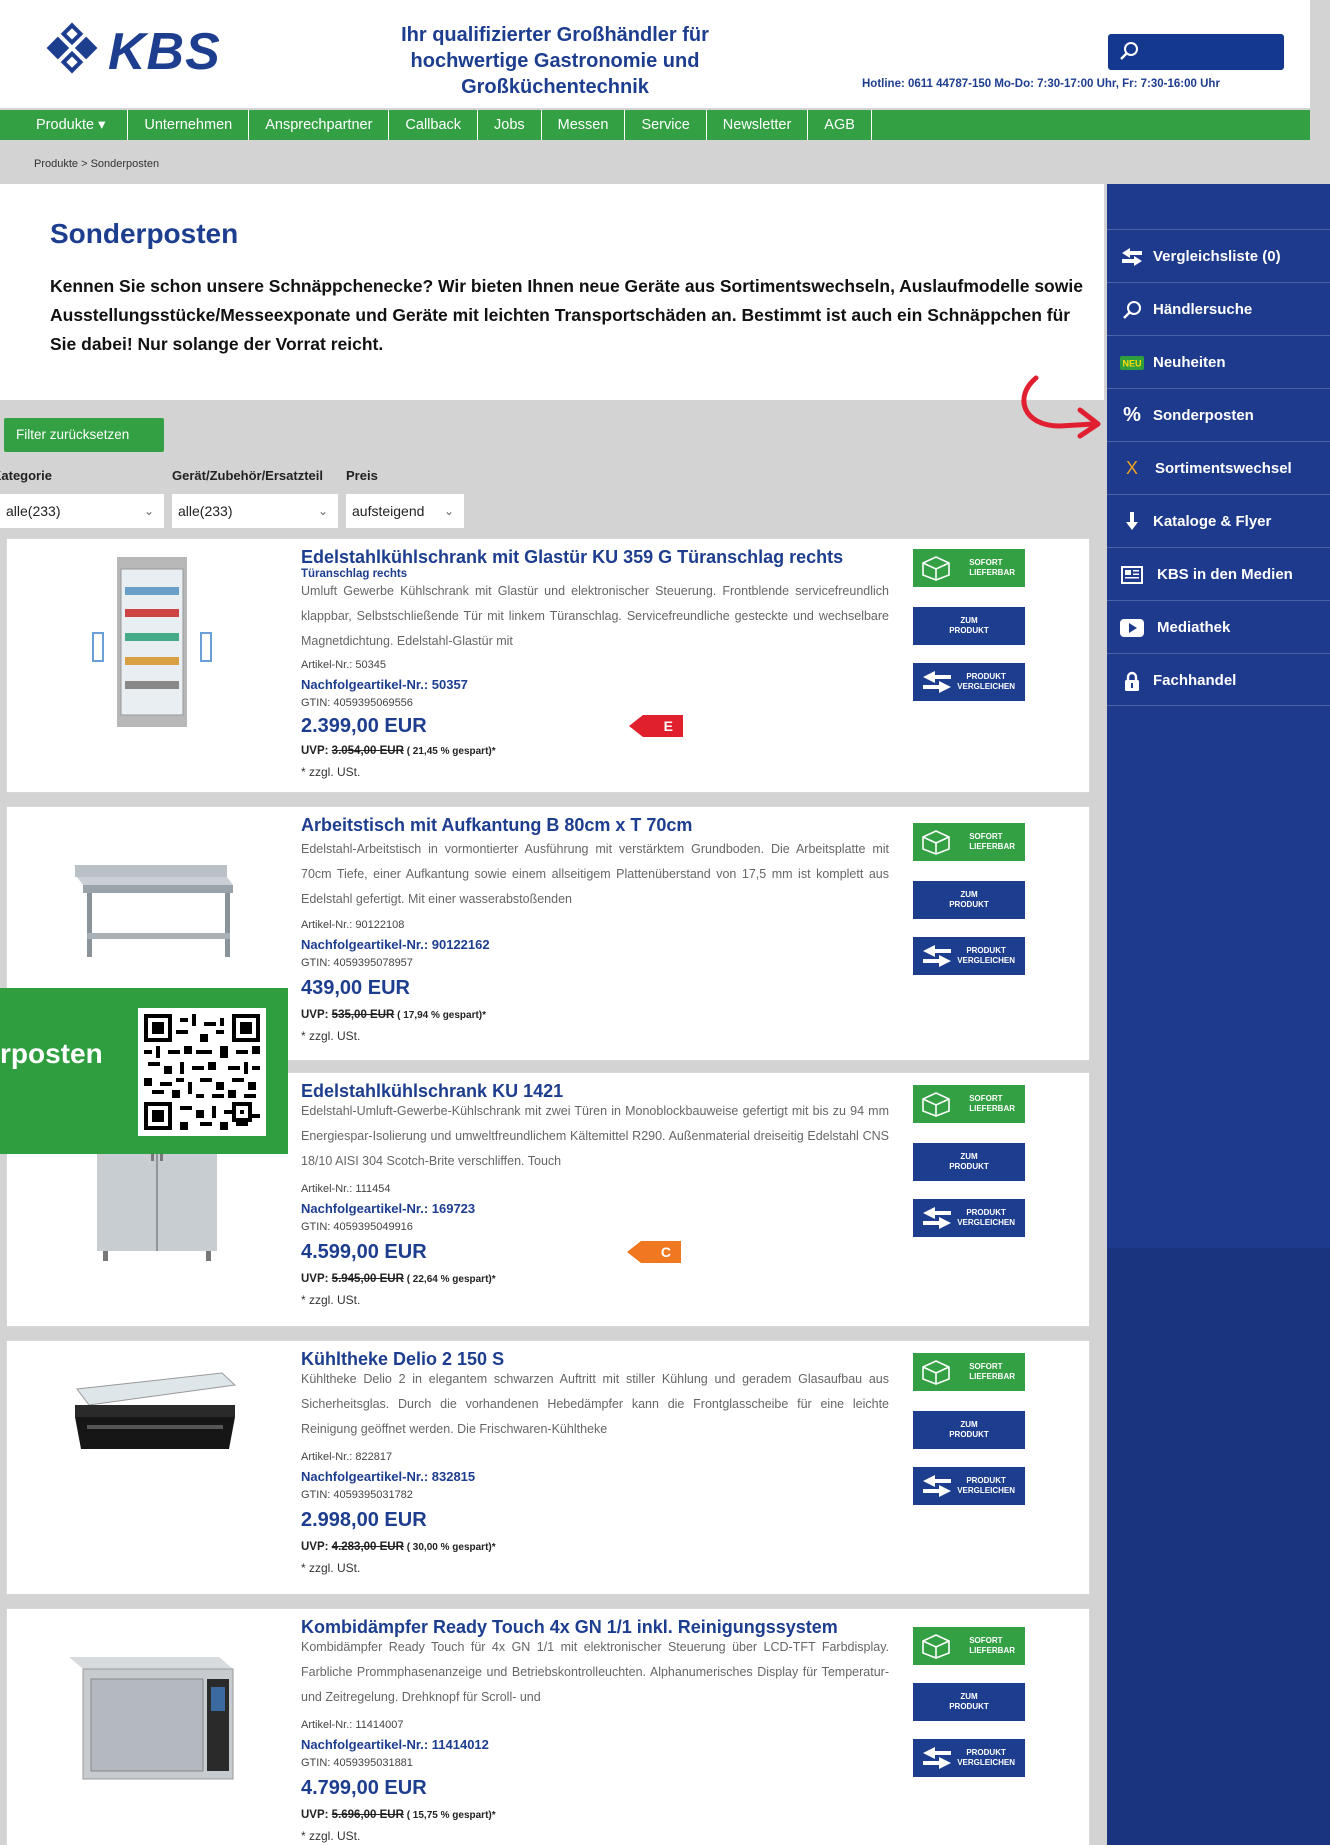  Describe the element at coordinates (255, 511) in the screenshot. I see `geraet-select: alle(233) ⌄` at that location.